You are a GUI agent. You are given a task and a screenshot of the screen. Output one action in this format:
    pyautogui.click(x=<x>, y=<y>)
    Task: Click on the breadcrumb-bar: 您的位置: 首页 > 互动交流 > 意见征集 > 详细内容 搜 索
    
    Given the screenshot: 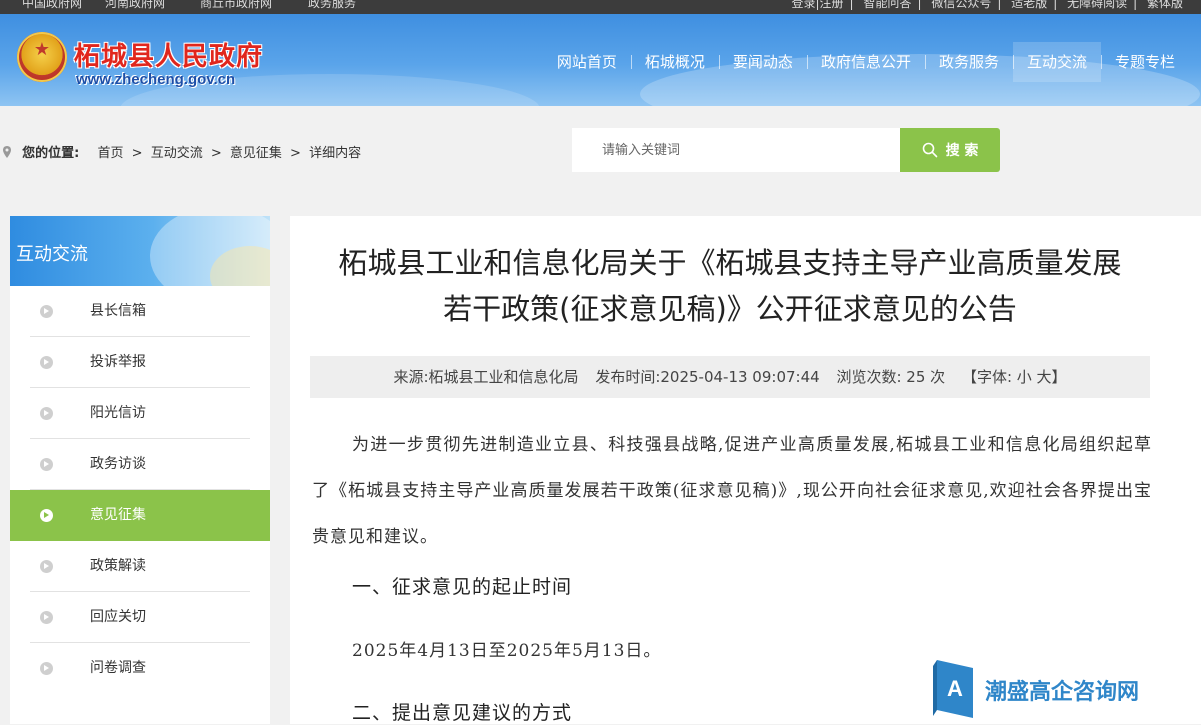 What is the action you would take?
    pyautogui.click(x=600, y=151)
    